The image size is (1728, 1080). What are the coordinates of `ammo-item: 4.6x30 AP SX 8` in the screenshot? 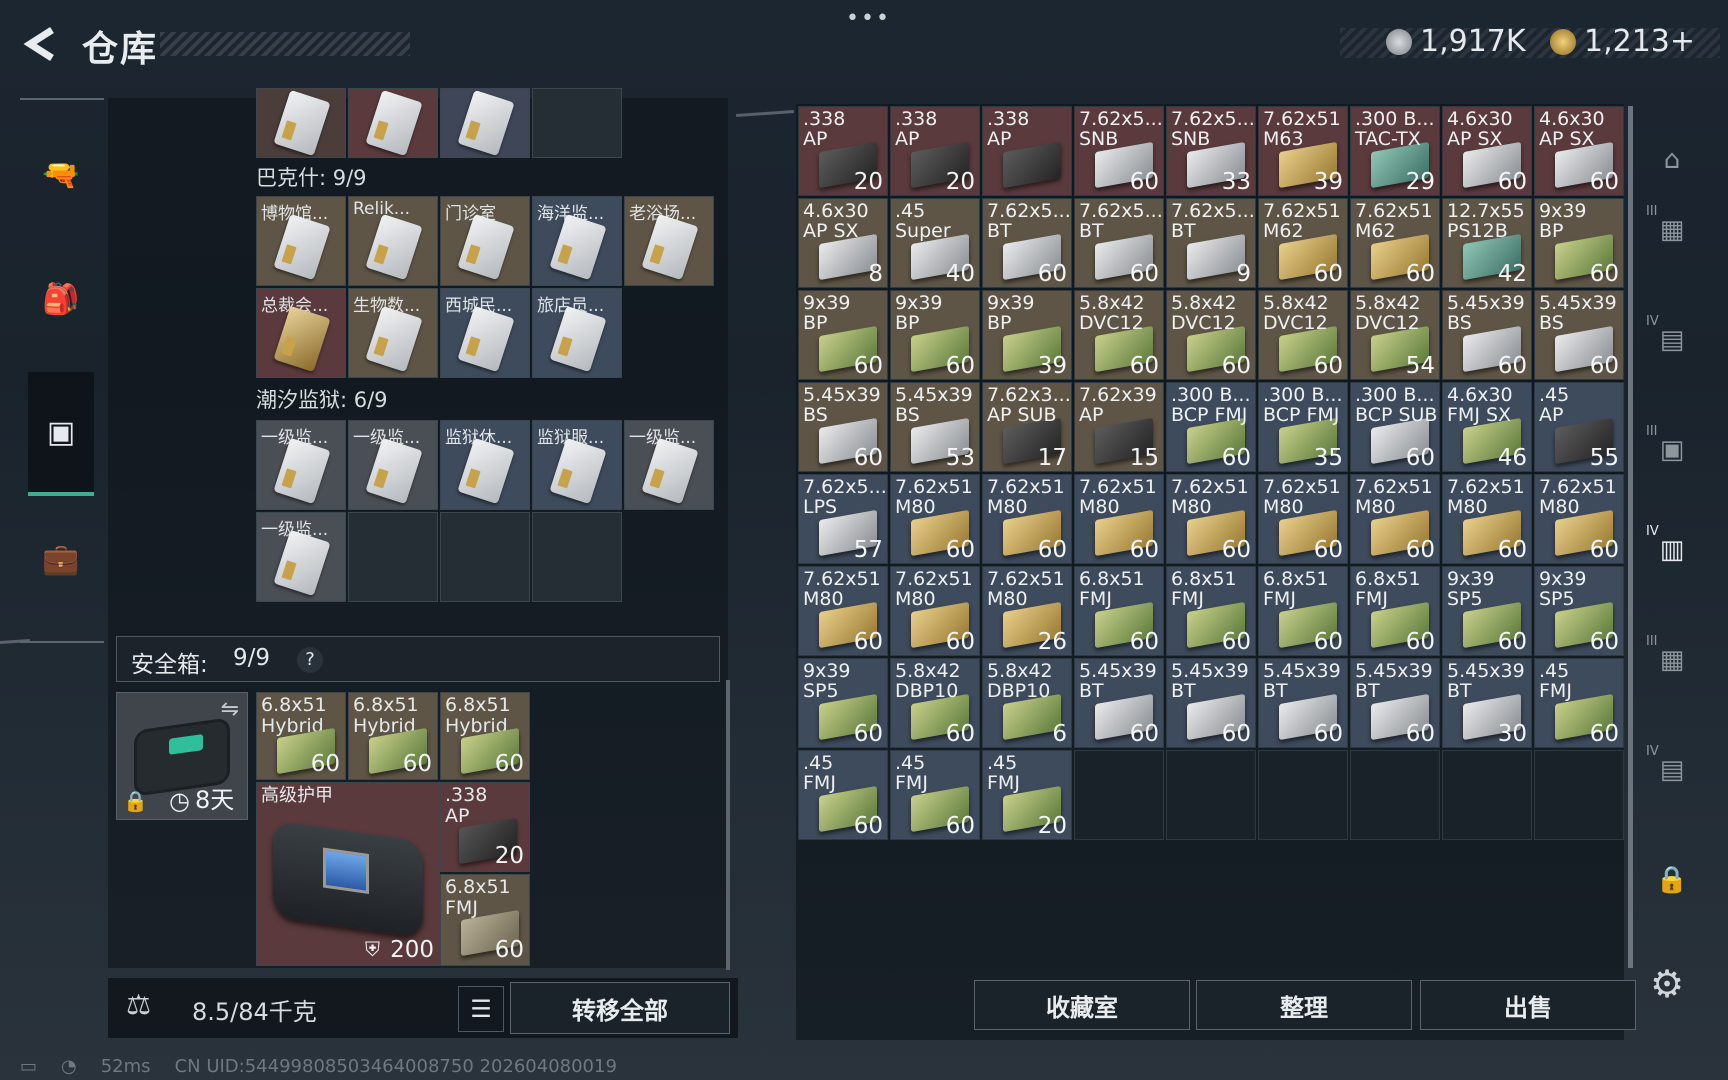 It's located at (843, 243).